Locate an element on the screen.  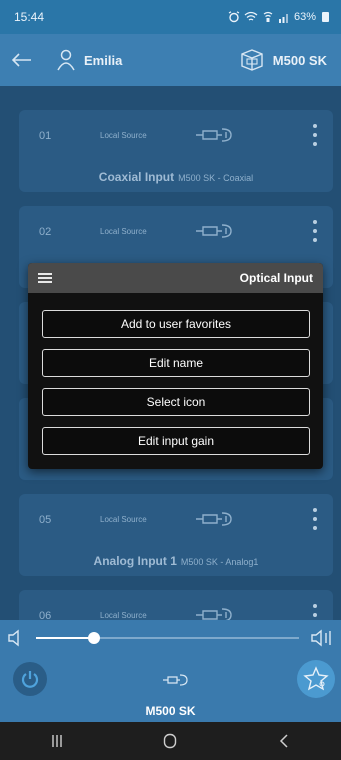
star-user-icon is located at coordinates (316, 678).